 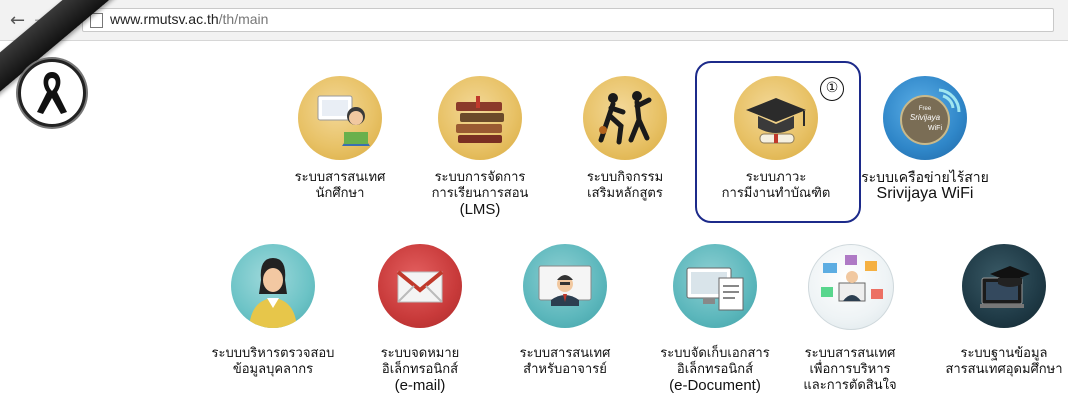 I want to click on tile-label: ระบบสารสนเทศ นักศึกษา, so click(x=340, y=186).